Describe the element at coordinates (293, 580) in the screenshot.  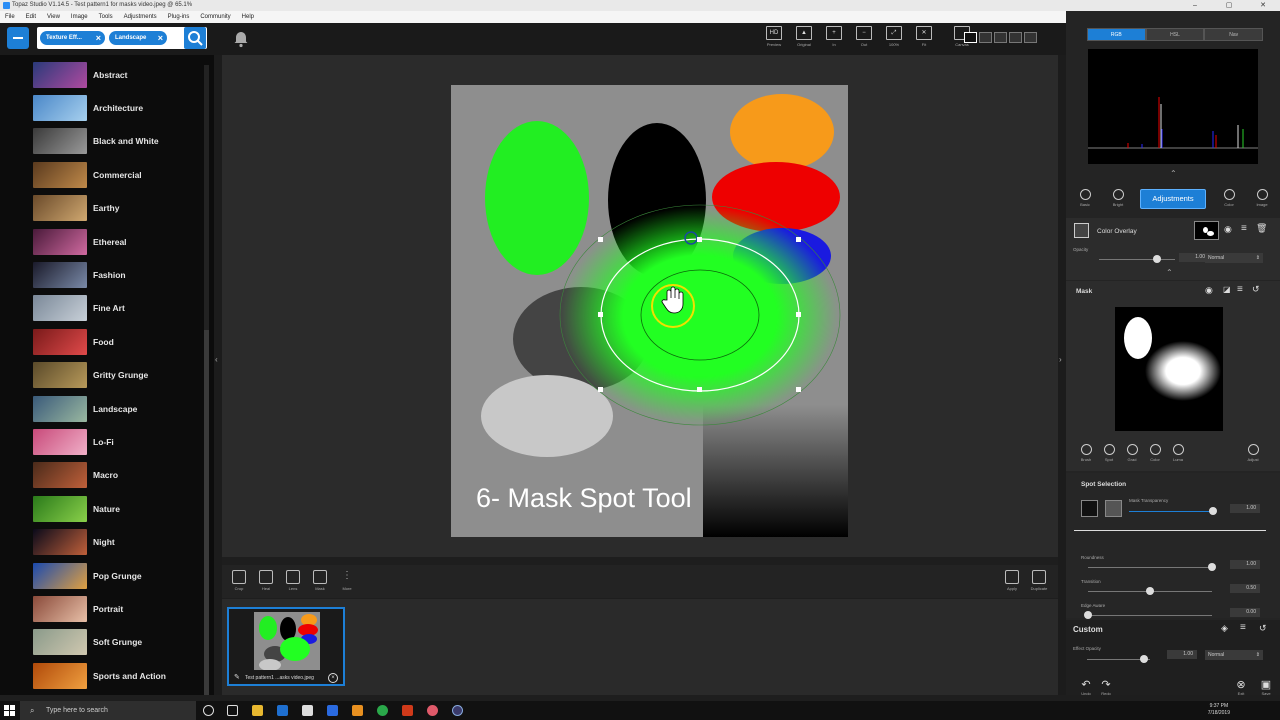
I see `lens-tool-button: Lens` at that location.